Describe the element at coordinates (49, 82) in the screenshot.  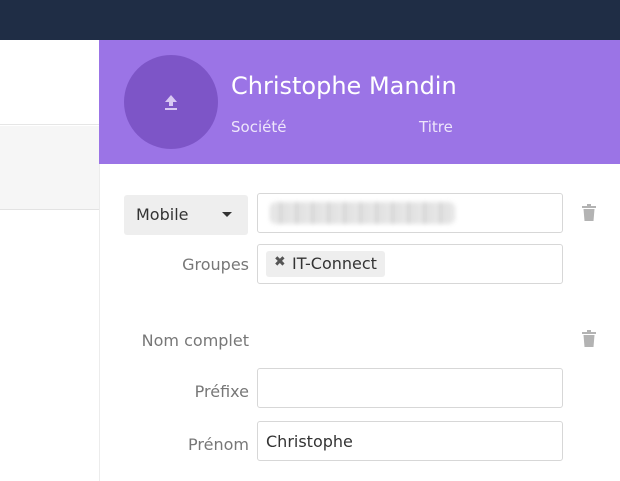
I see `contact-list-item` at that location.